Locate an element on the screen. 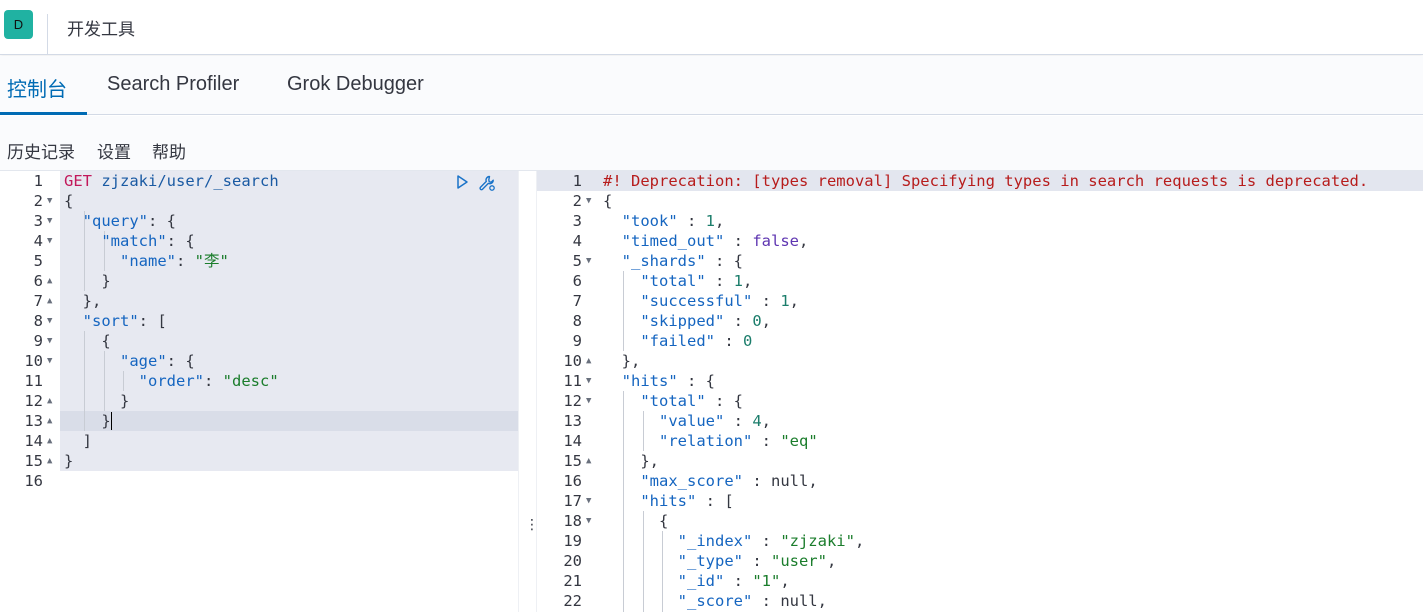 The width and height of the screenshot is (1423, 612). tab-grok-debugger: Grok Debugger is located at coordinates (355, 84).